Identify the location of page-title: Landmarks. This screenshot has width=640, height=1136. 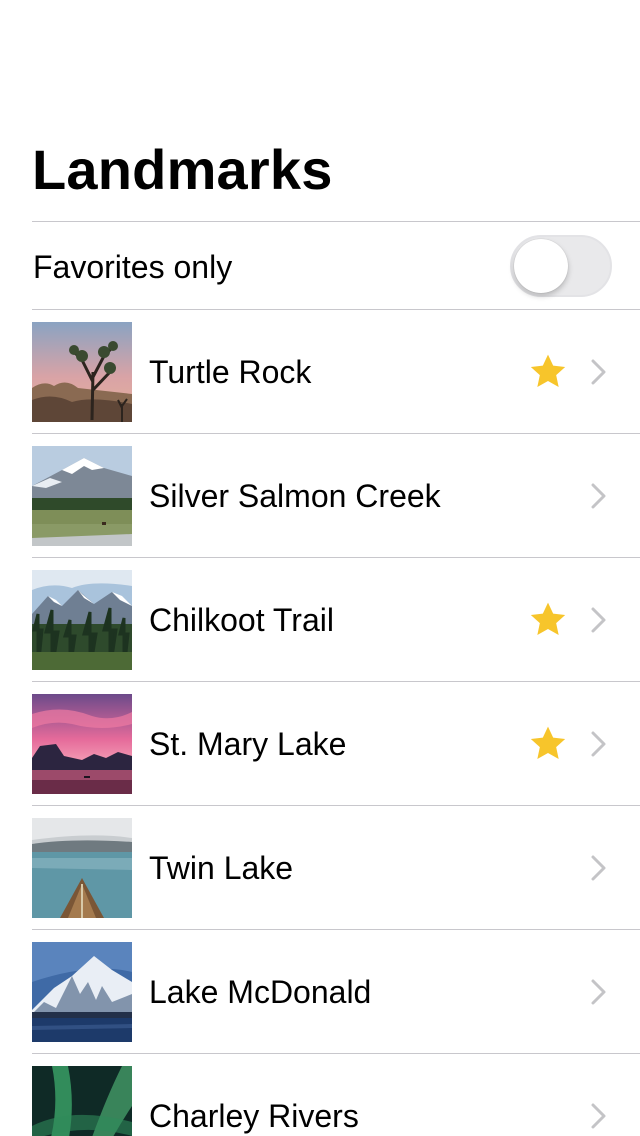
(182, 169).